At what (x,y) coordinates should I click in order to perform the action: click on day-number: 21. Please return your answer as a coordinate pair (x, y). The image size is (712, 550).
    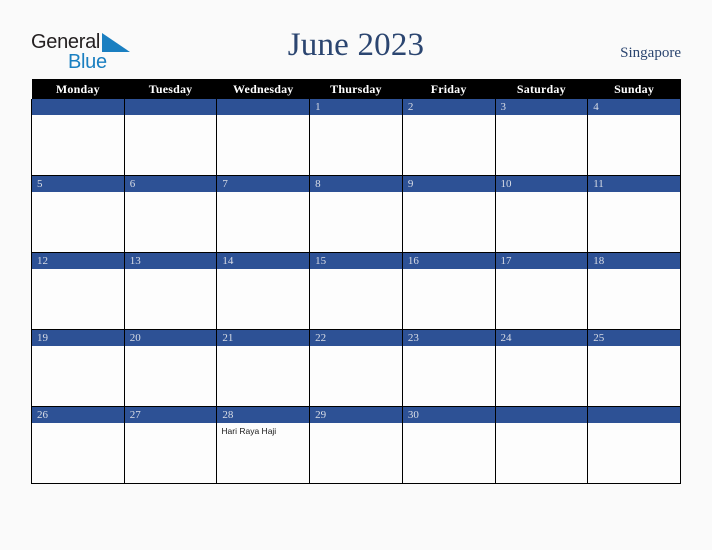
    Looking at the image, I should click on (263, 338).